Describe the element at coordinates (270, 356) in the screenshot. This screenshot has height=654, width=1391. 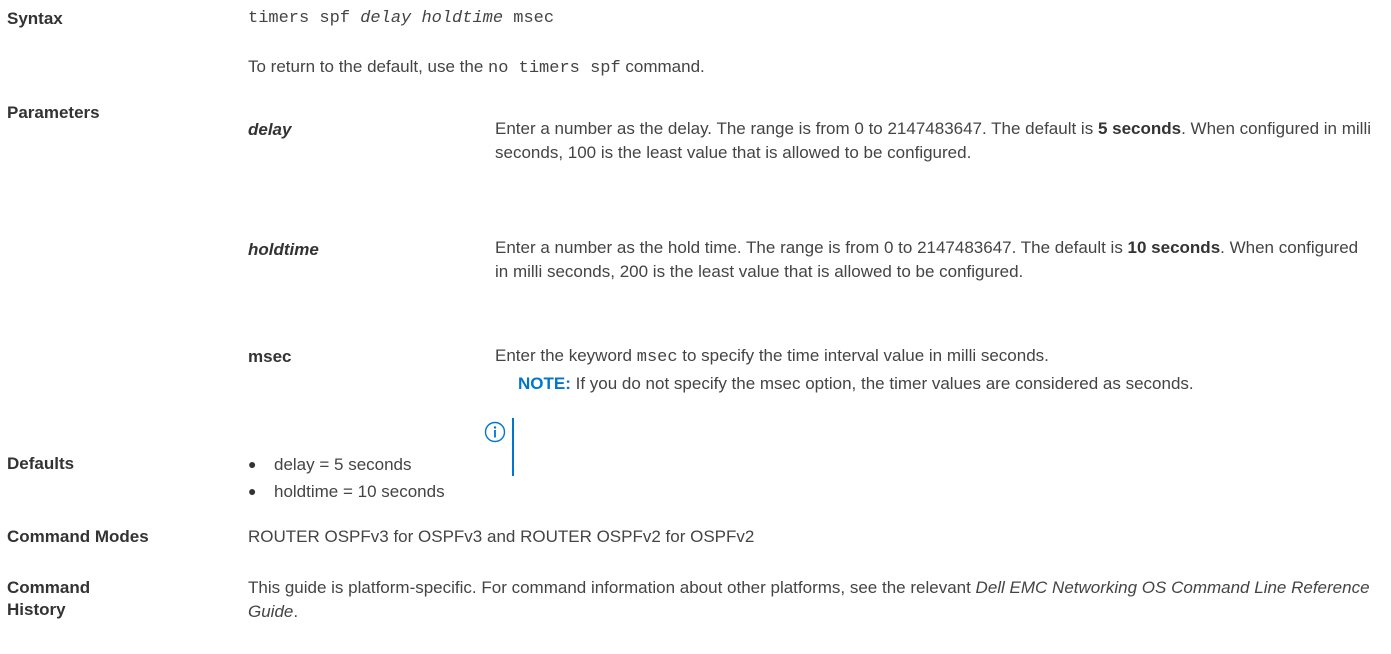
I see `param-msec-name: msec` at that location.